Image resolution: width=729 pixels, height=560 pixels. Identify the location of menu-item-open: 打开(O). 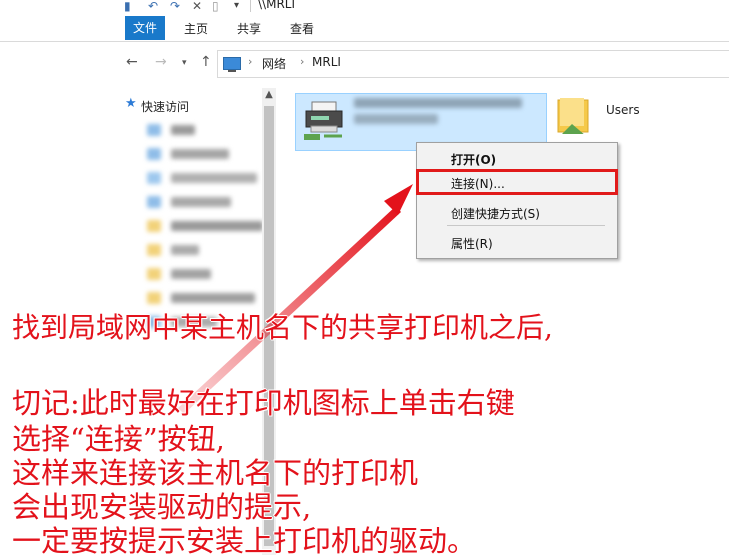
(473, 159).